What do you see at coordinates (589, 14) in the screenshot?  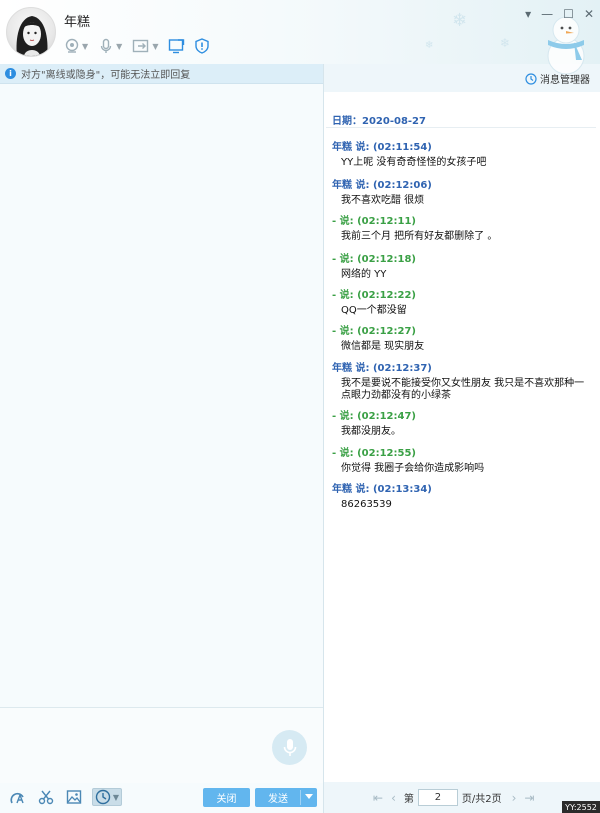 I see `close-icon: ✕` at bounding box center [589, 14].